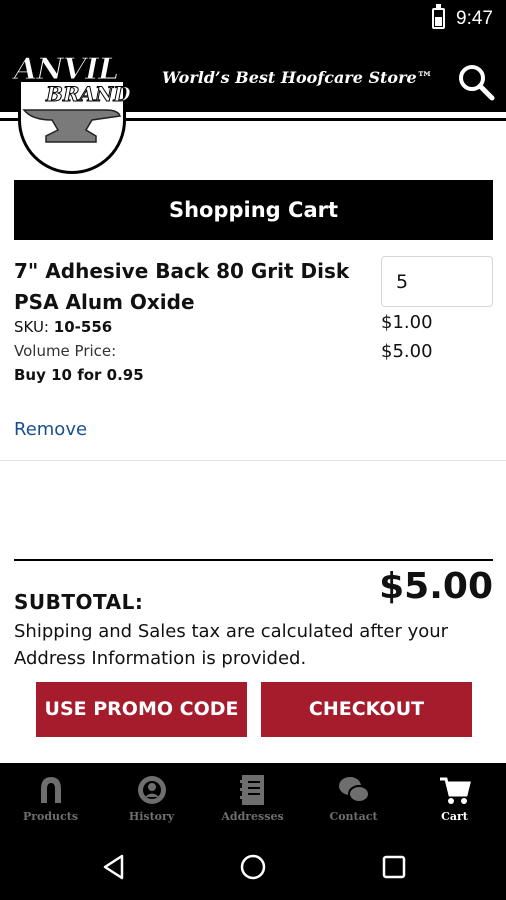 This screenshot has width=506, height=900. I want to click on back-icon, so click(114, 867).